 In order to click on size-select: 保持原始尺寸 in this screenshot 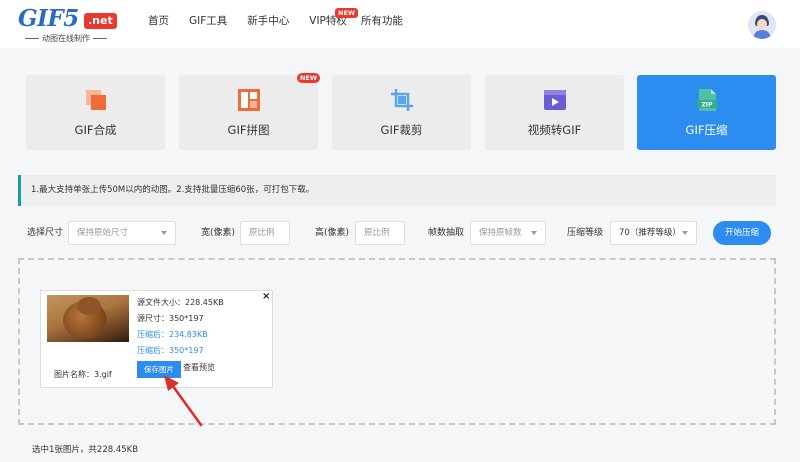, I will do `click(122, 233)`.